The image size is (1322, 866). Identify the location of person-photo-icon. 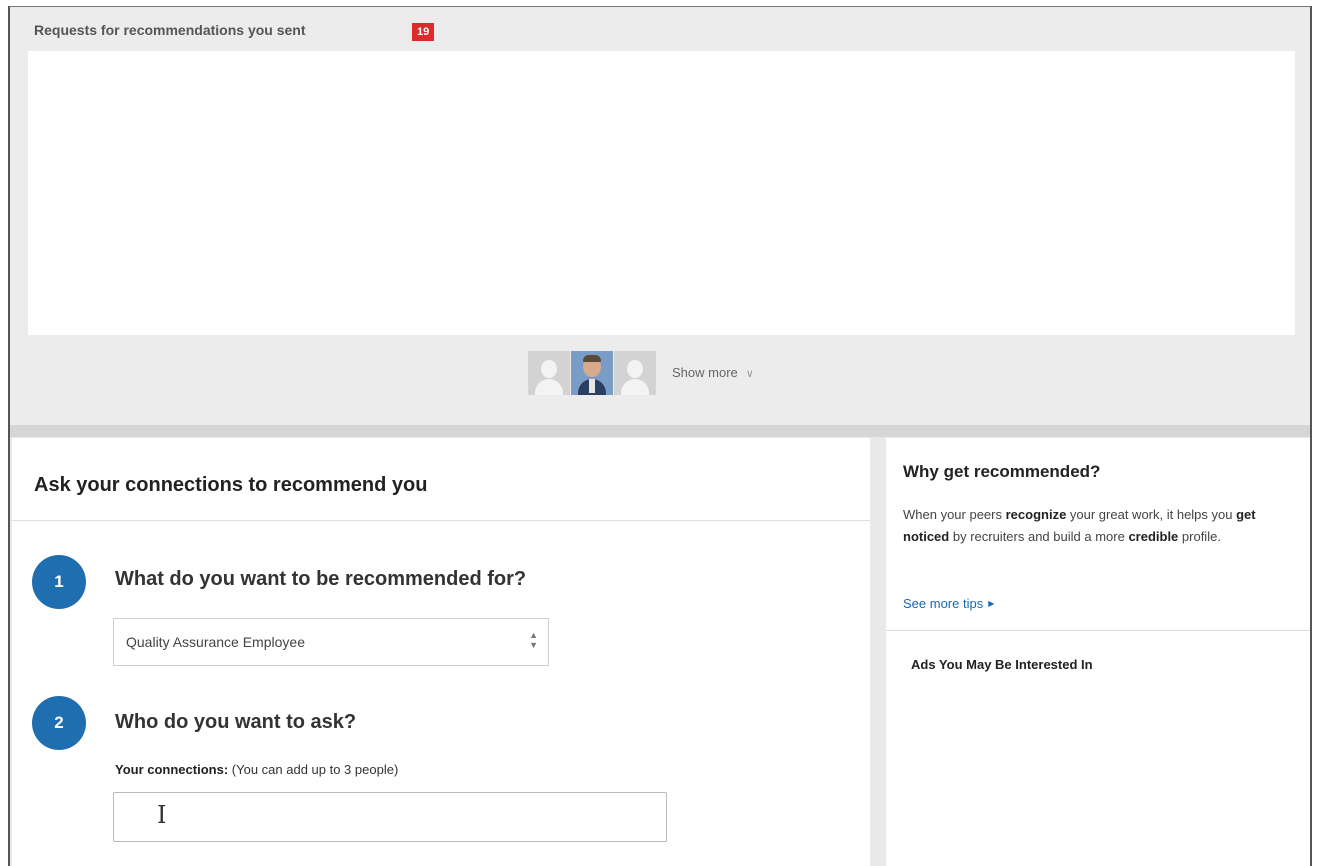
(592, 373).